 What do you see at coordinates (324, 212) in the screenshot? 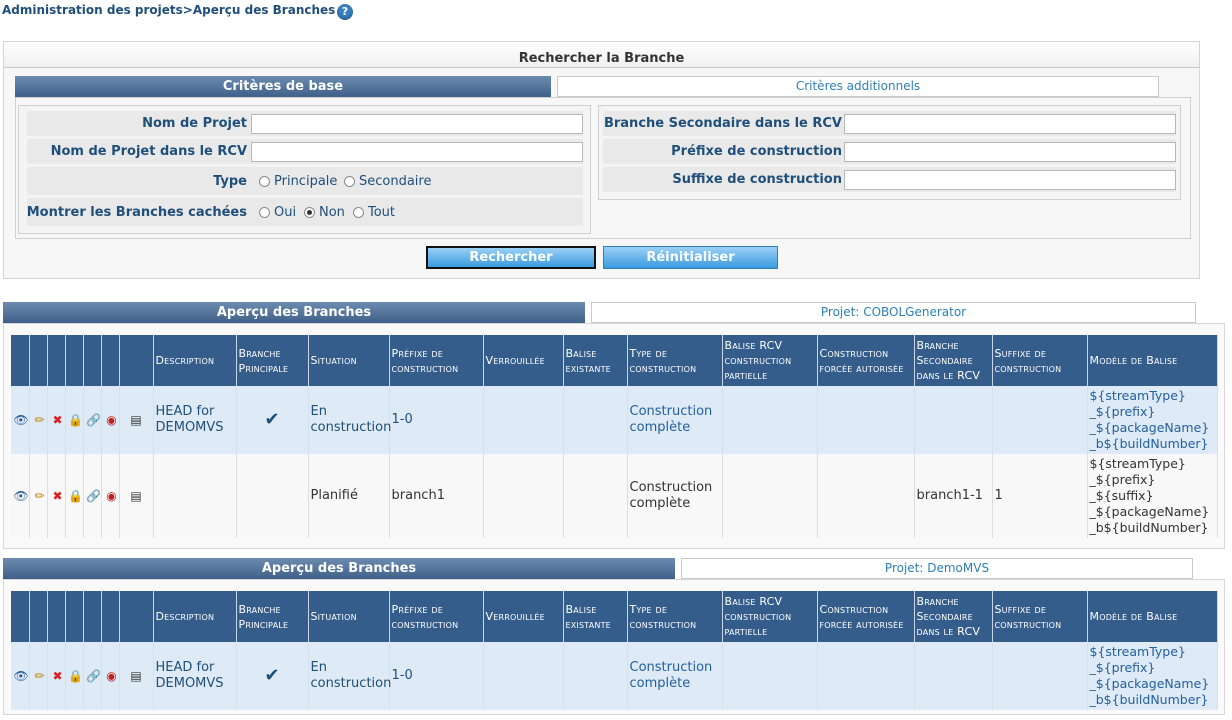
I see `radio-hidden-non: Non` at bounding box center [324, 212].